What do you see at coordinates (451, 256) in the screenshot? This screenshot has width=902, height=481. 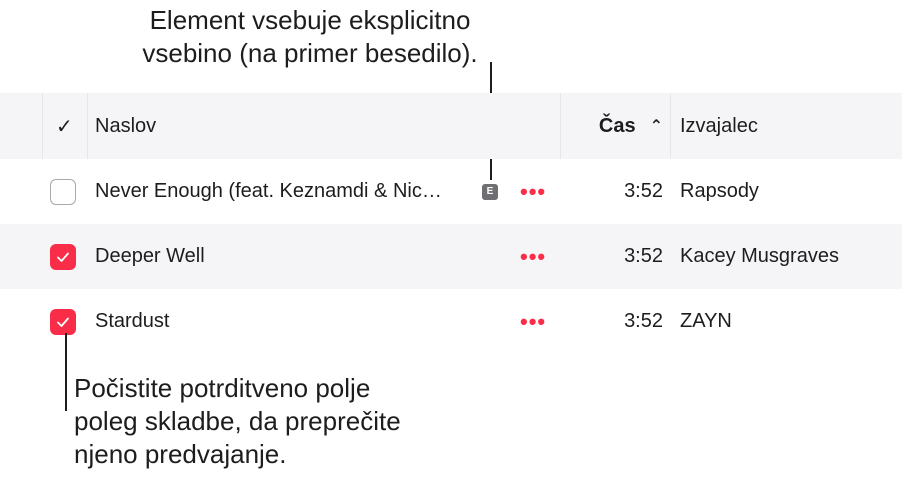 I see `table-row: Deeper Well ••• 3:52 Kacey Musgraves` at bounding box center [451, 256].